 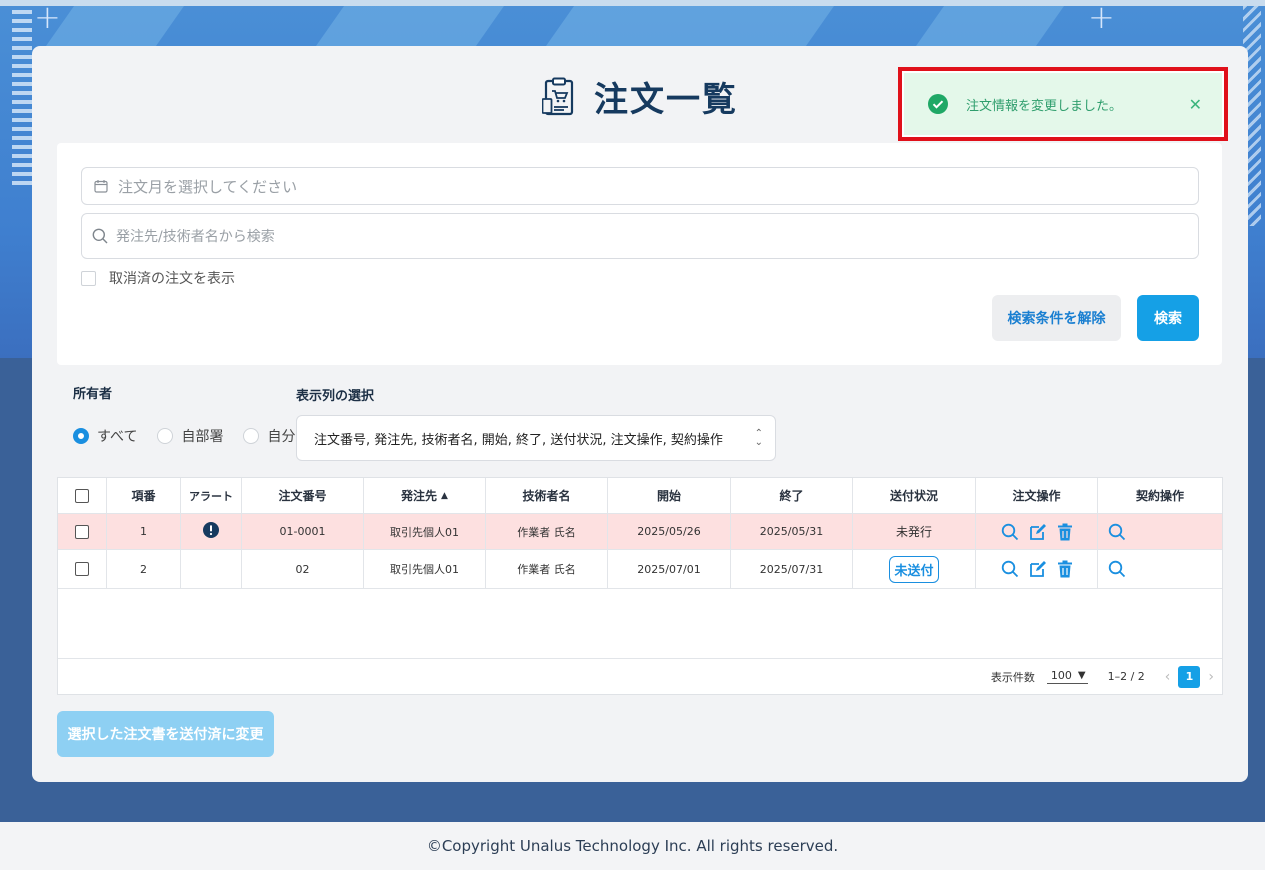 I want to click on toast-body: 注文情報を変更しました。 ✕, so click(x=1063, y=104).